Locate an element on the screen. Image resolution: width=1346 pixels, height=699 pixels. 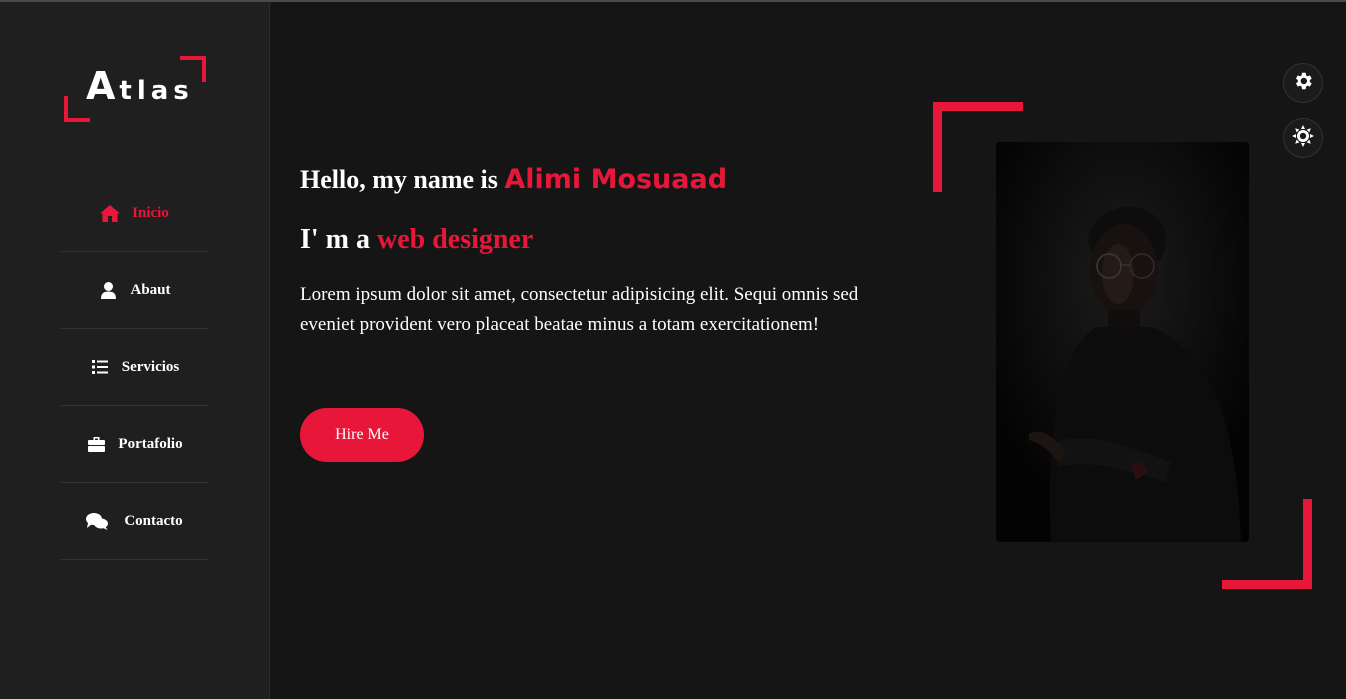
sidebar-item-label: Servicios is located at coordinates (150, 366).